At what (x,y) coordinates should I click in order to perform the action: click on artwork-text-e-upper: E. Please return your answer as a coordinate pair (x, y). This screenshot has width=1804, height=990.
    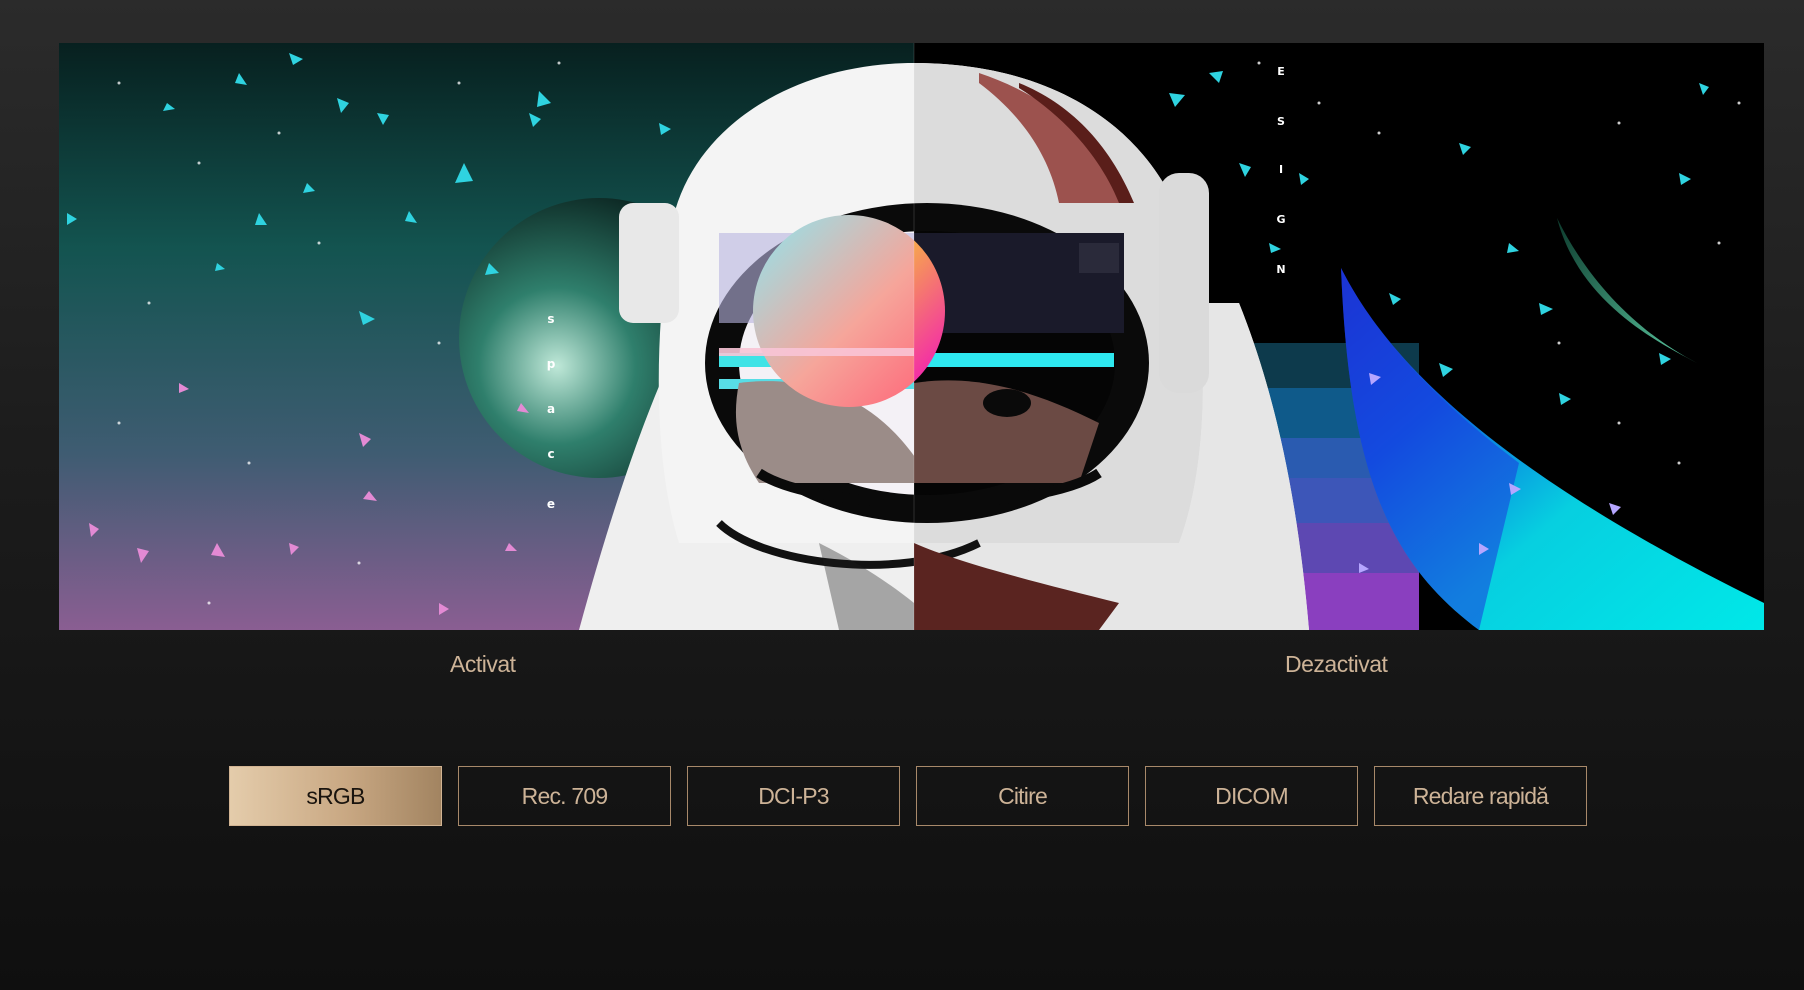
    Looking at the image, I should click on (1281, 71).